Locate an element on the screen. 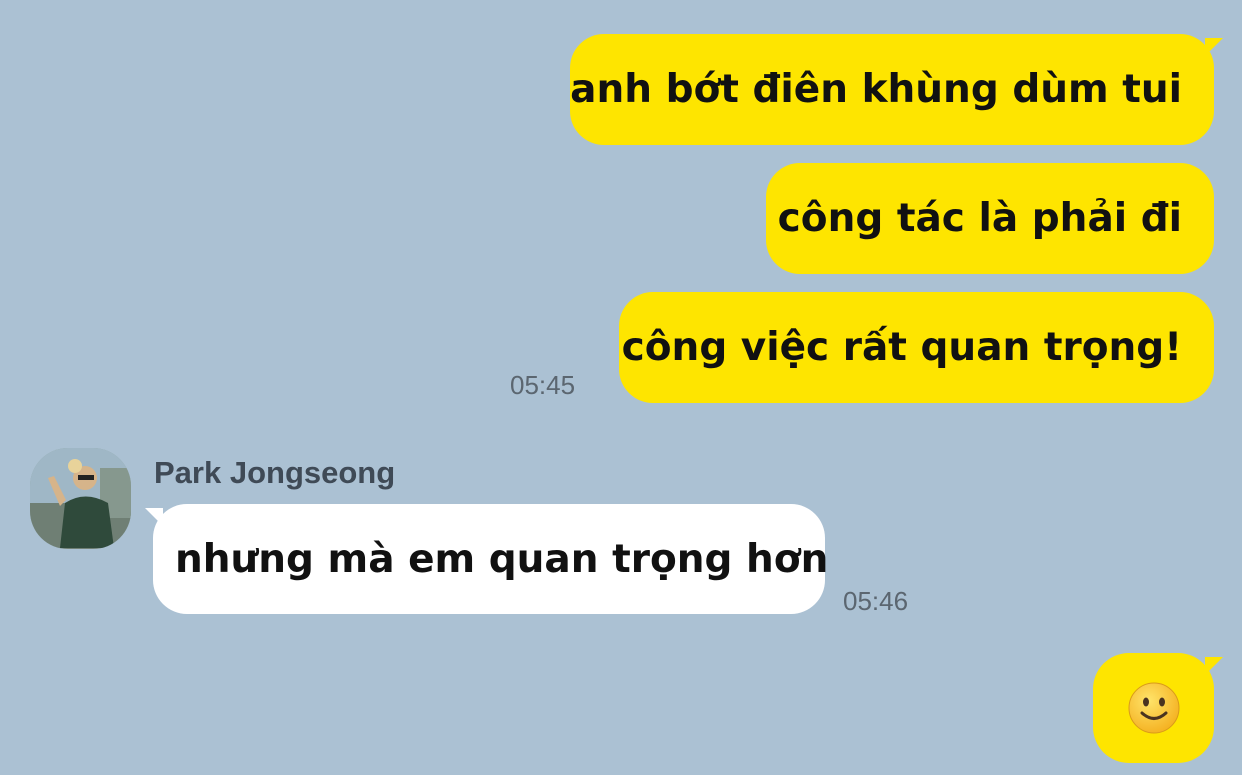  incoming-message-bubble: nhưng mà em quan trọng hơn is located at coordinates (491, 559).